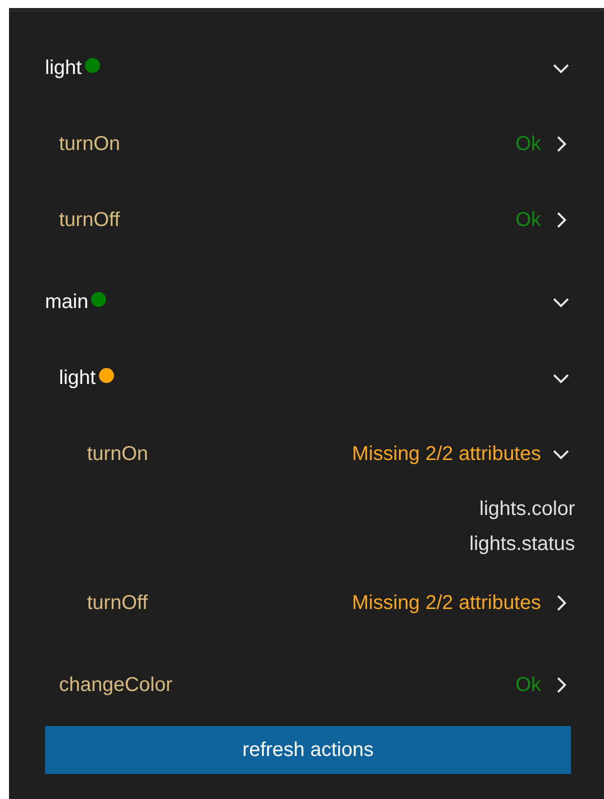 Image resolution: width=604 pixels, height=799 pixels. I want to click on group-name: main, so click(66, 302).